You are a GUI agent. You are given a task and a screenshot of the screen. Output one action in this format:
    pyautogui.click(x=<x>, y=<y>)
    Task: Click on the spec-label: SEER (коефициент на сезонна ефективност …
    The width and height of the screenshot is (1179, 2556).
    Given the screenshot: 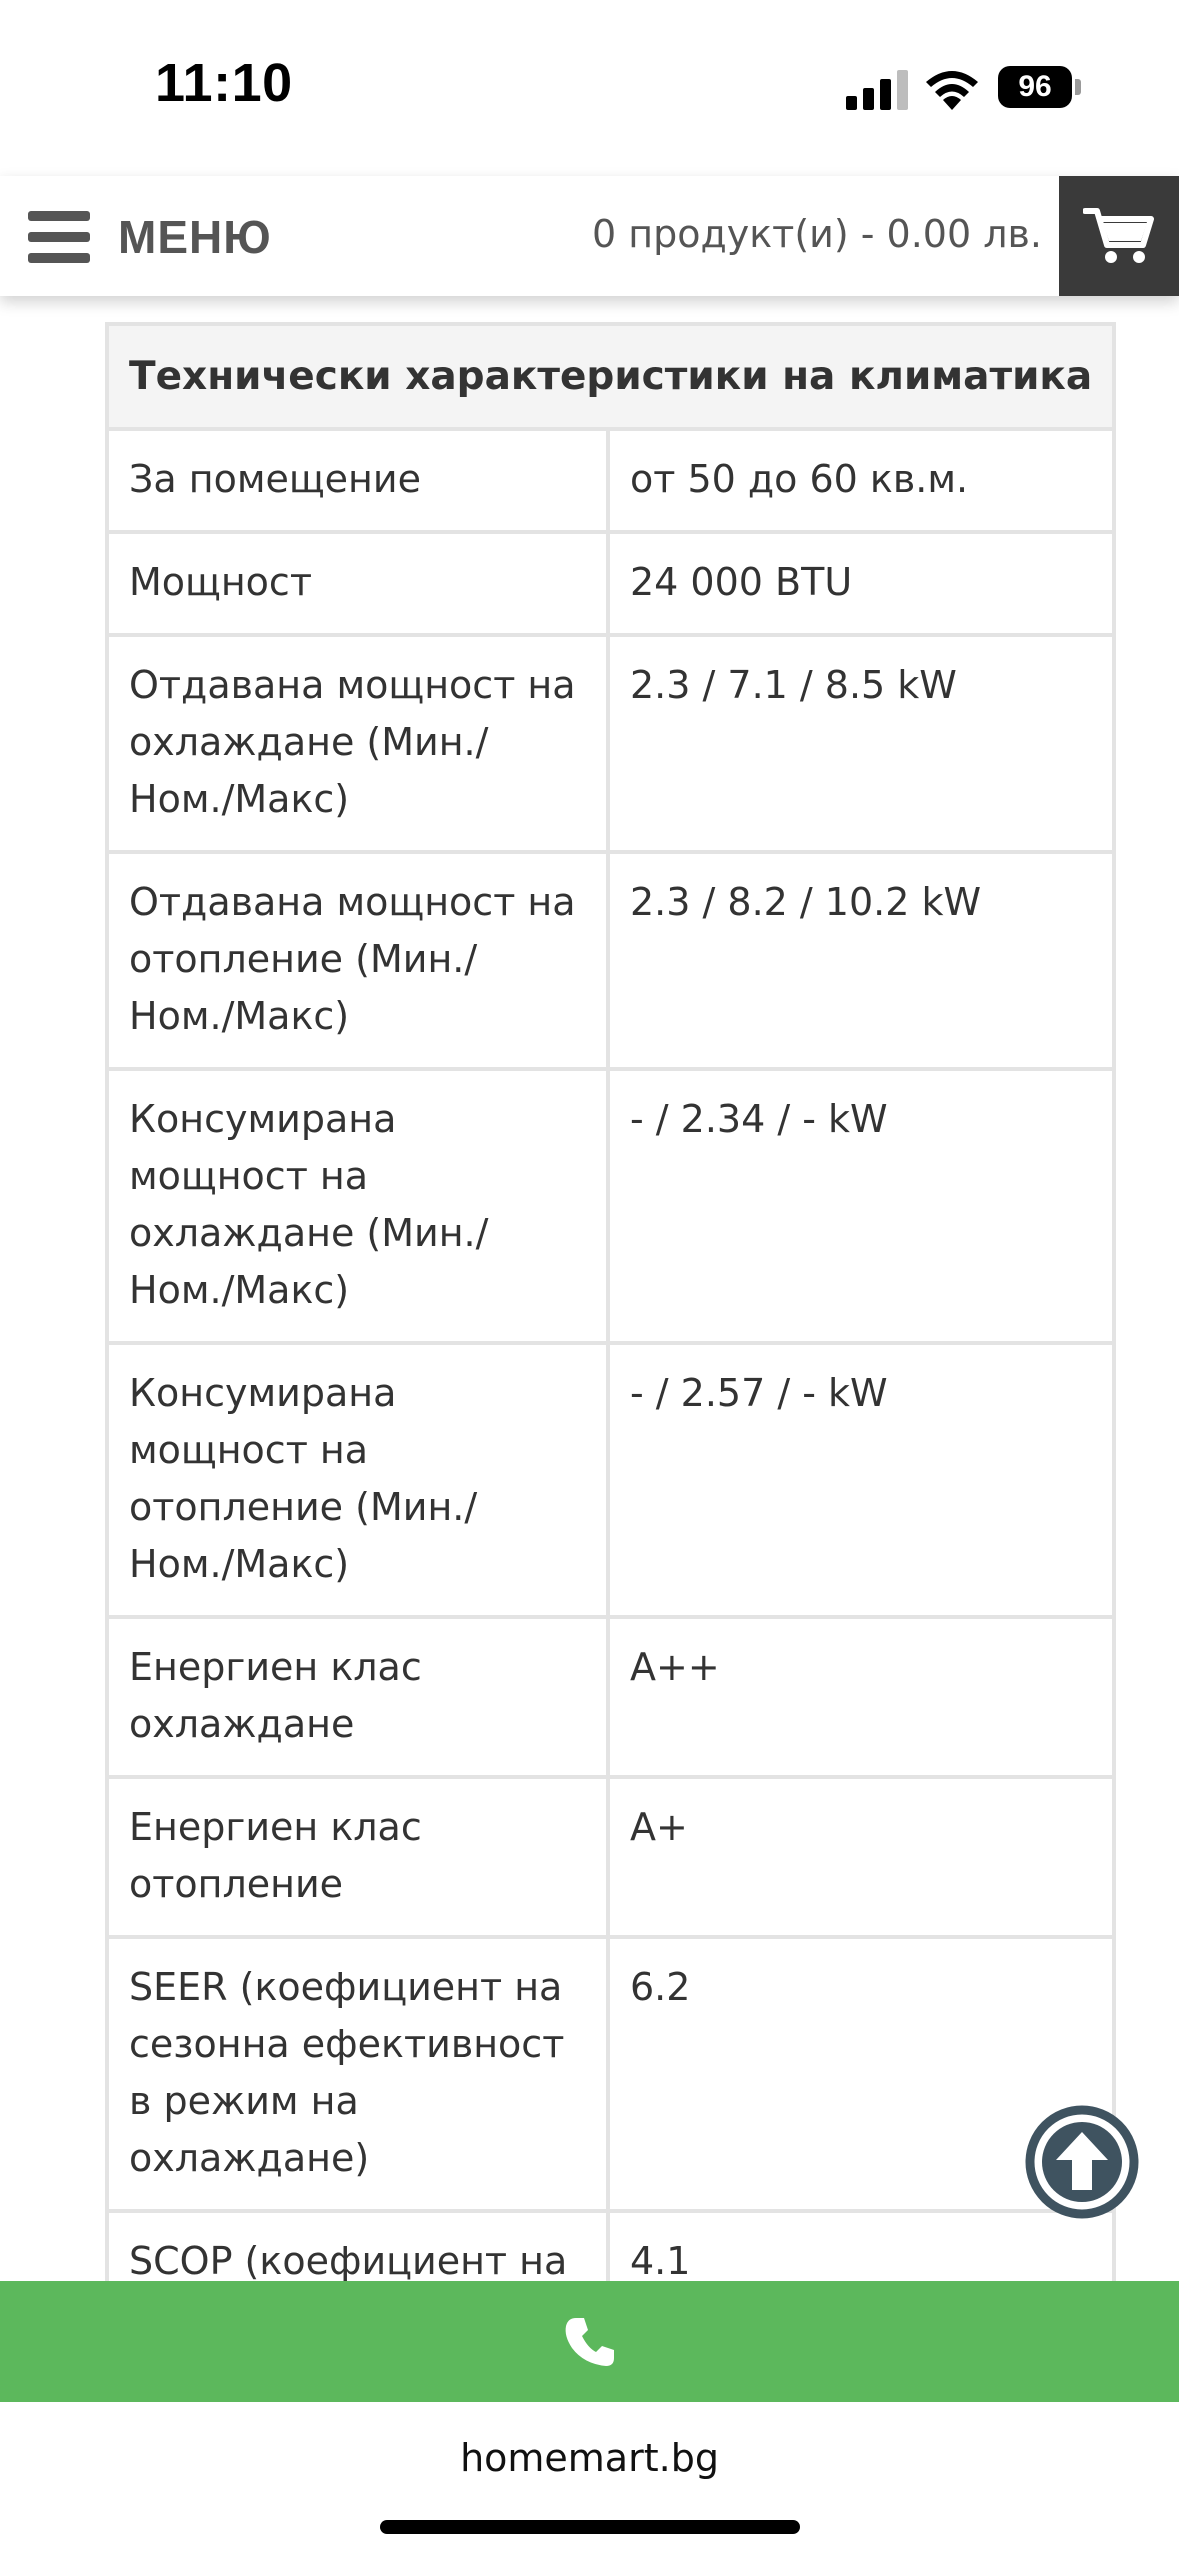 What is the action you would take?
    pyautogui.click(x=357, y=2074)
    